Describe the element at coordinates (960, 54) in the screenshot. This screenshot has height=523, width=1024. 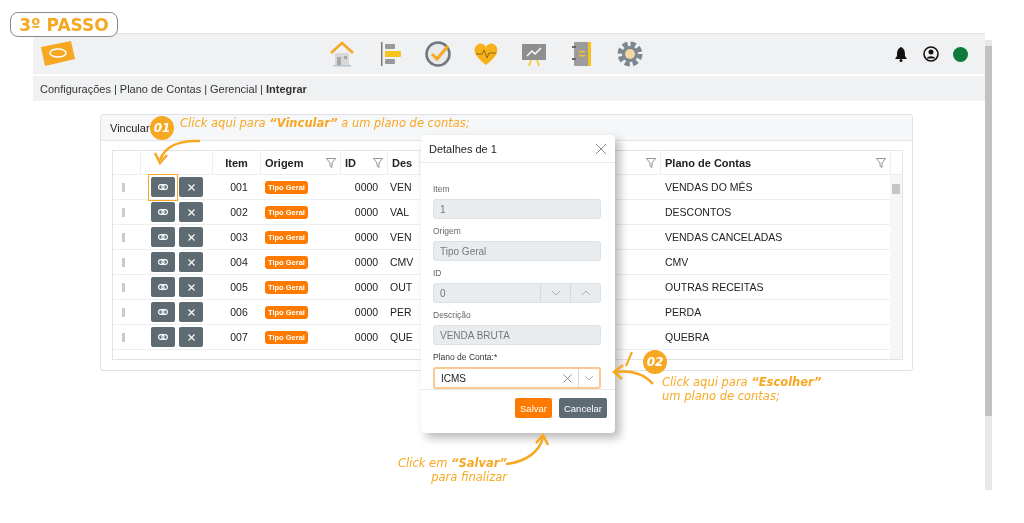
I see `status-dot` at that location.